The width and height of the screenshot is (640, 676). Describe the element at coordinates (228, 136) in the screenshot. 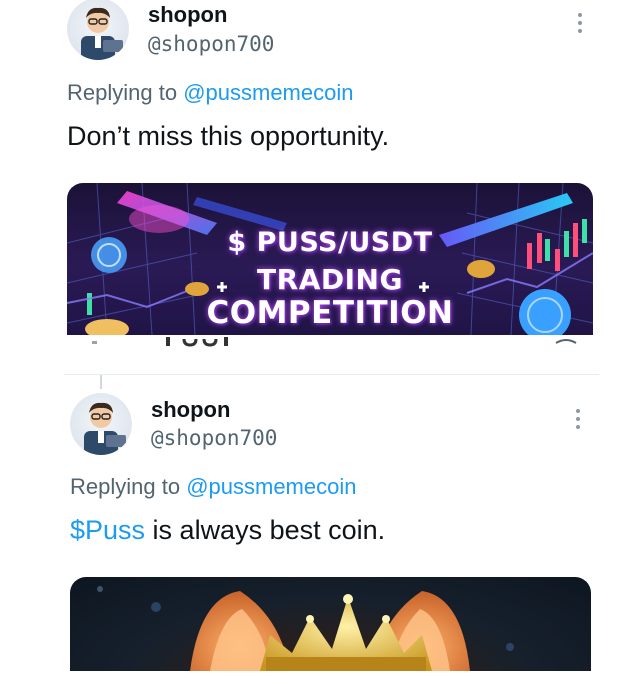

I see `tweet-text: Don’t miss this opportunity.` at that location.